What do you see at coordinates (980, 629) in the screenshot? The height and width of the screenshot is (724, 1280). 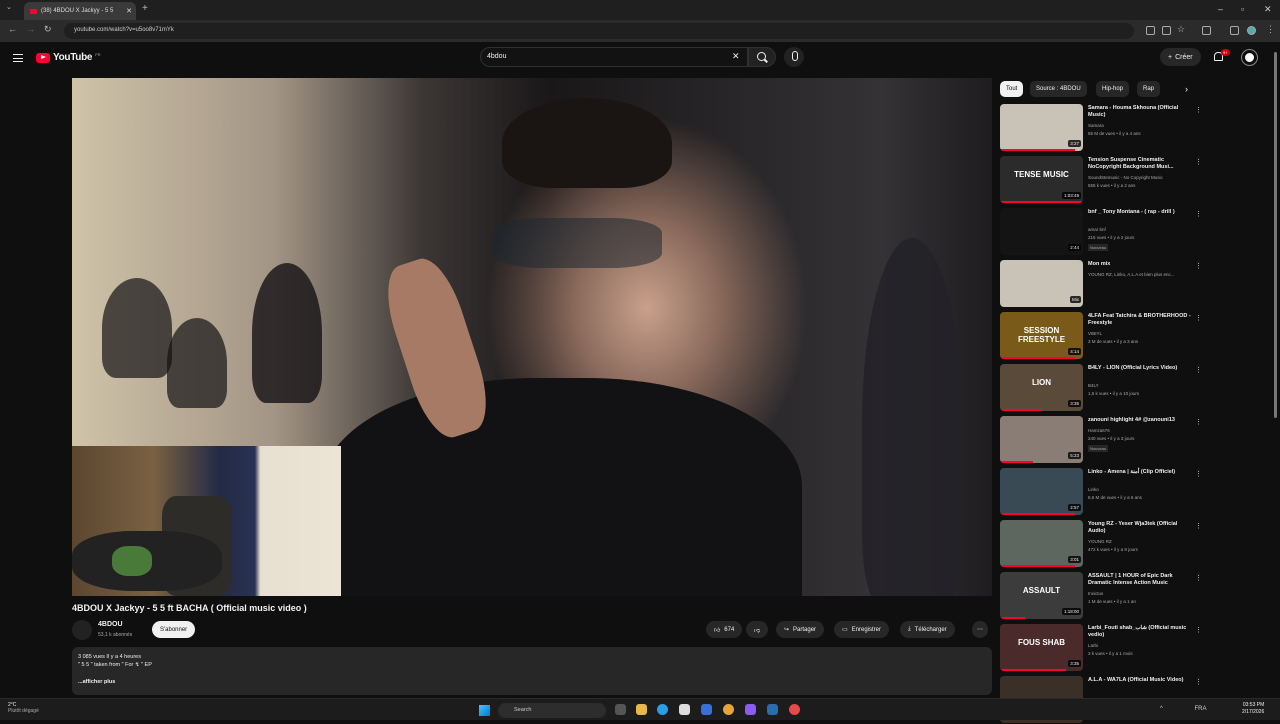 I see `more-actions-button: ⋯` at bounding box center [980, 629].